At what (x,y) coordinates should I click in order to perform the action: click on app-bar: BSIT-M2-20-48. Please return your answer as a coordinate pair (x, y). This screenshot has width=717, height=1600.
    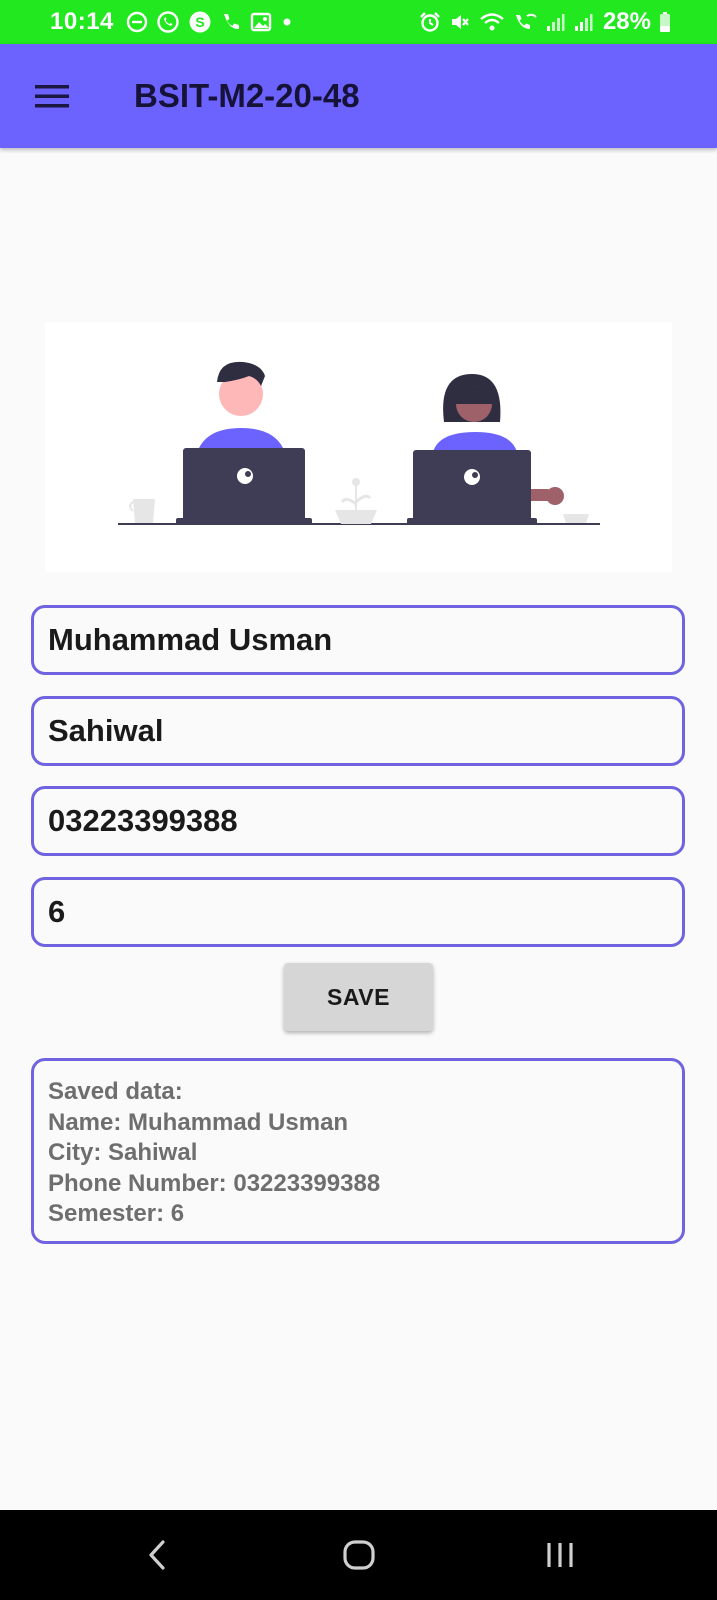
    Looking at the image, I should click on (358, 96).